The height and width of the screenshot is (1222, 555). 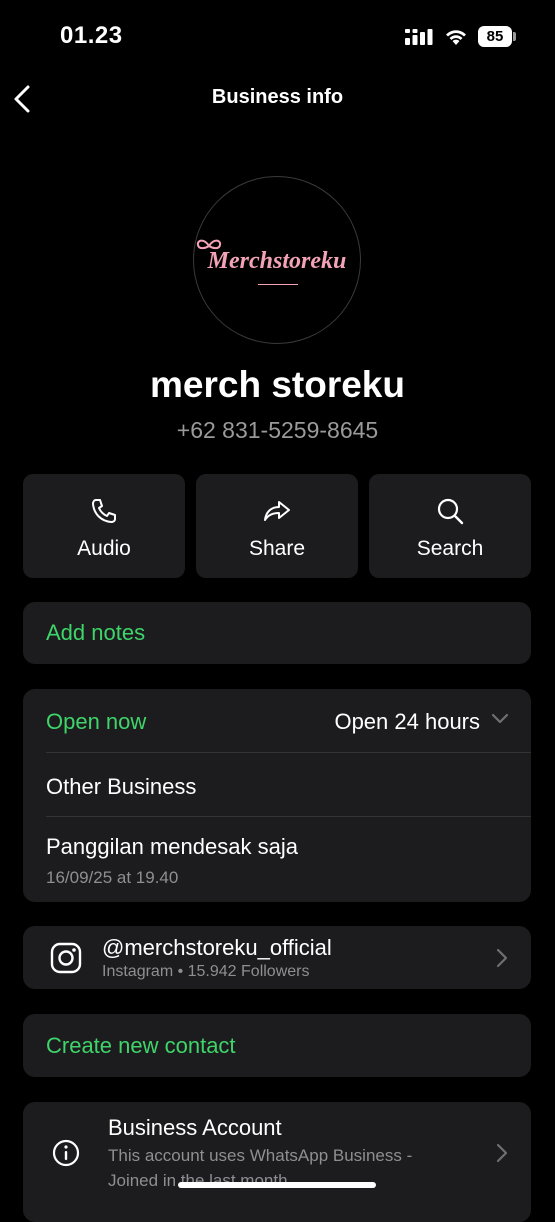 What do you see at coordinates (104, 526) in the screenshot?
I see `audio-button: Audio` at bounding box center [104, 526].